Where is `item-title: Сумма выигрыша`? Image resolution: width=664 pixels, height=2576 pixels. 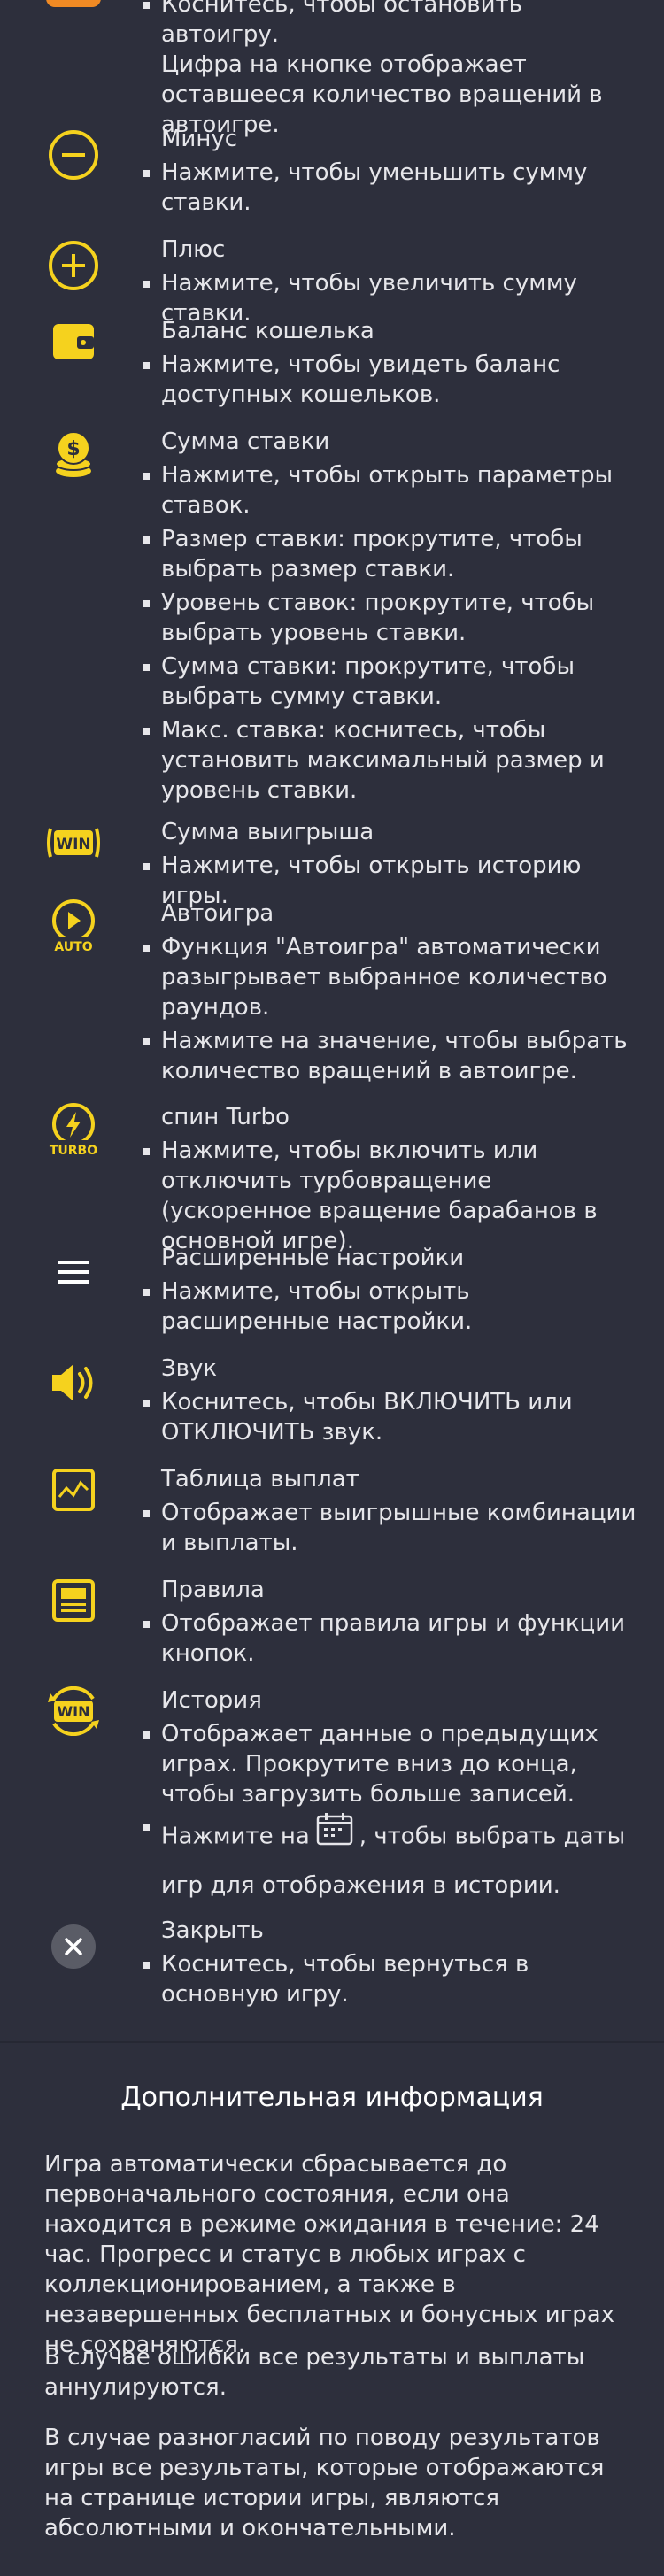
item-title: Сумма выигрыша is located at coordinates (267, 832).